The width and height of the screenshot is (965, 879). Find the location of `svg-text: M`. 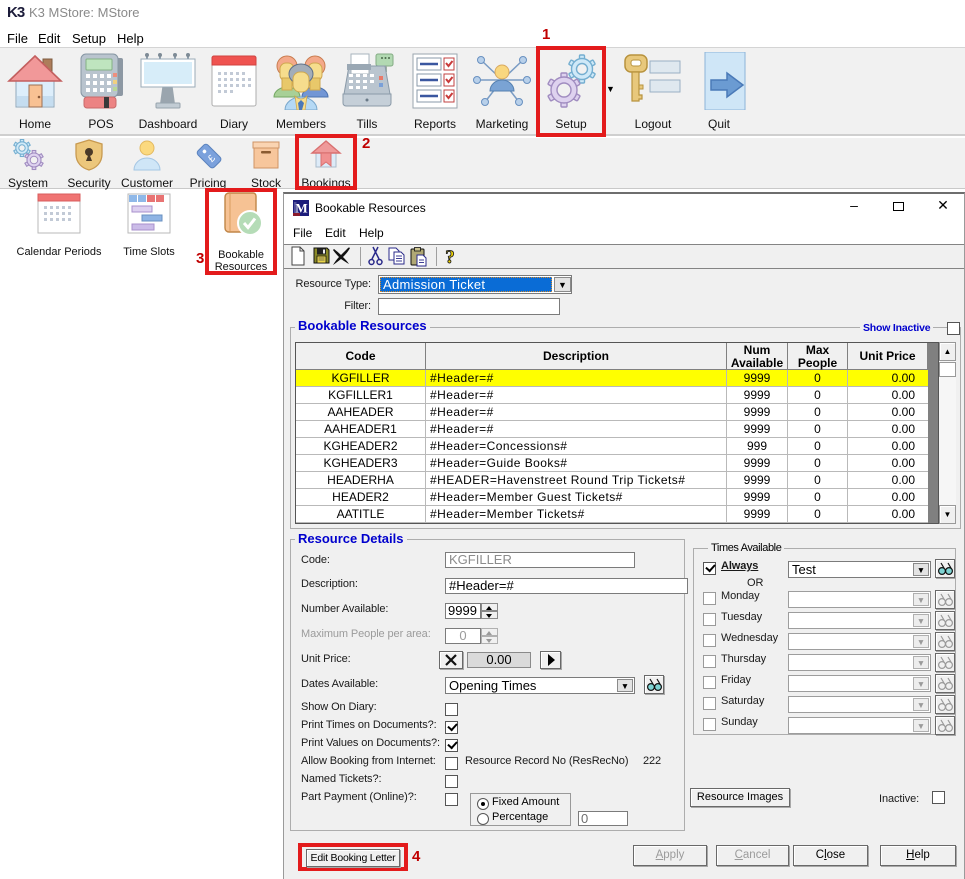

svg-text: M is located at coordinates (301, 208).